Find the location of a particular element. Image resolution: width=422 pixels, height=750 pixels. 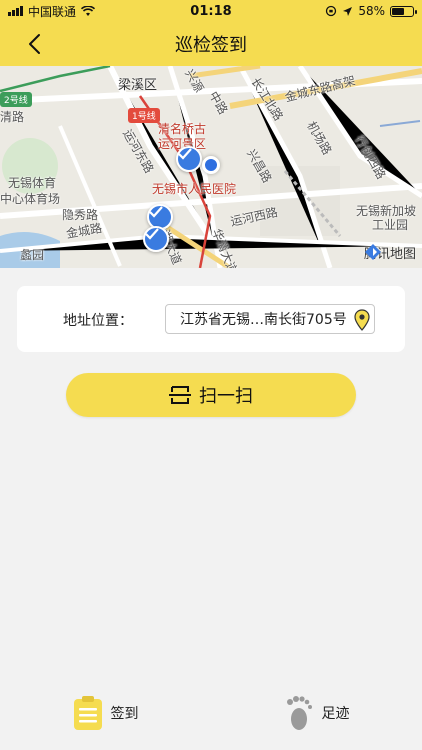

page-title: 巡检签到 is located at coordinates (211, 45).